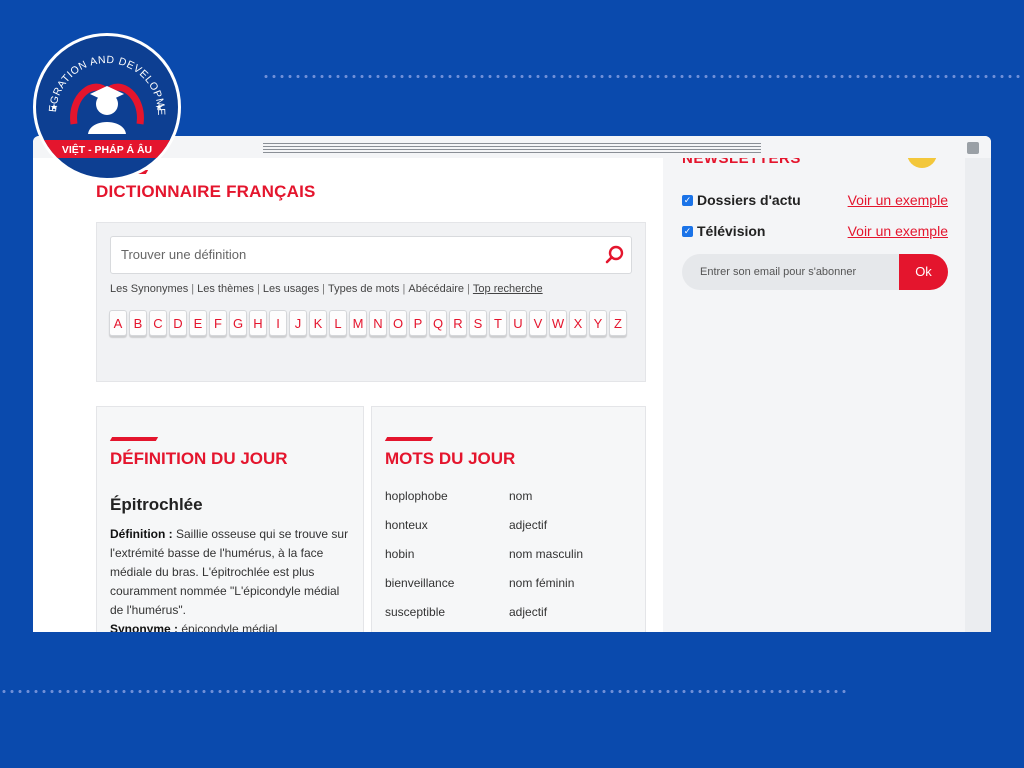 This screenshot has height=768, width=1024. I want to click on mot-word: bienveillance, so click(447, 590).